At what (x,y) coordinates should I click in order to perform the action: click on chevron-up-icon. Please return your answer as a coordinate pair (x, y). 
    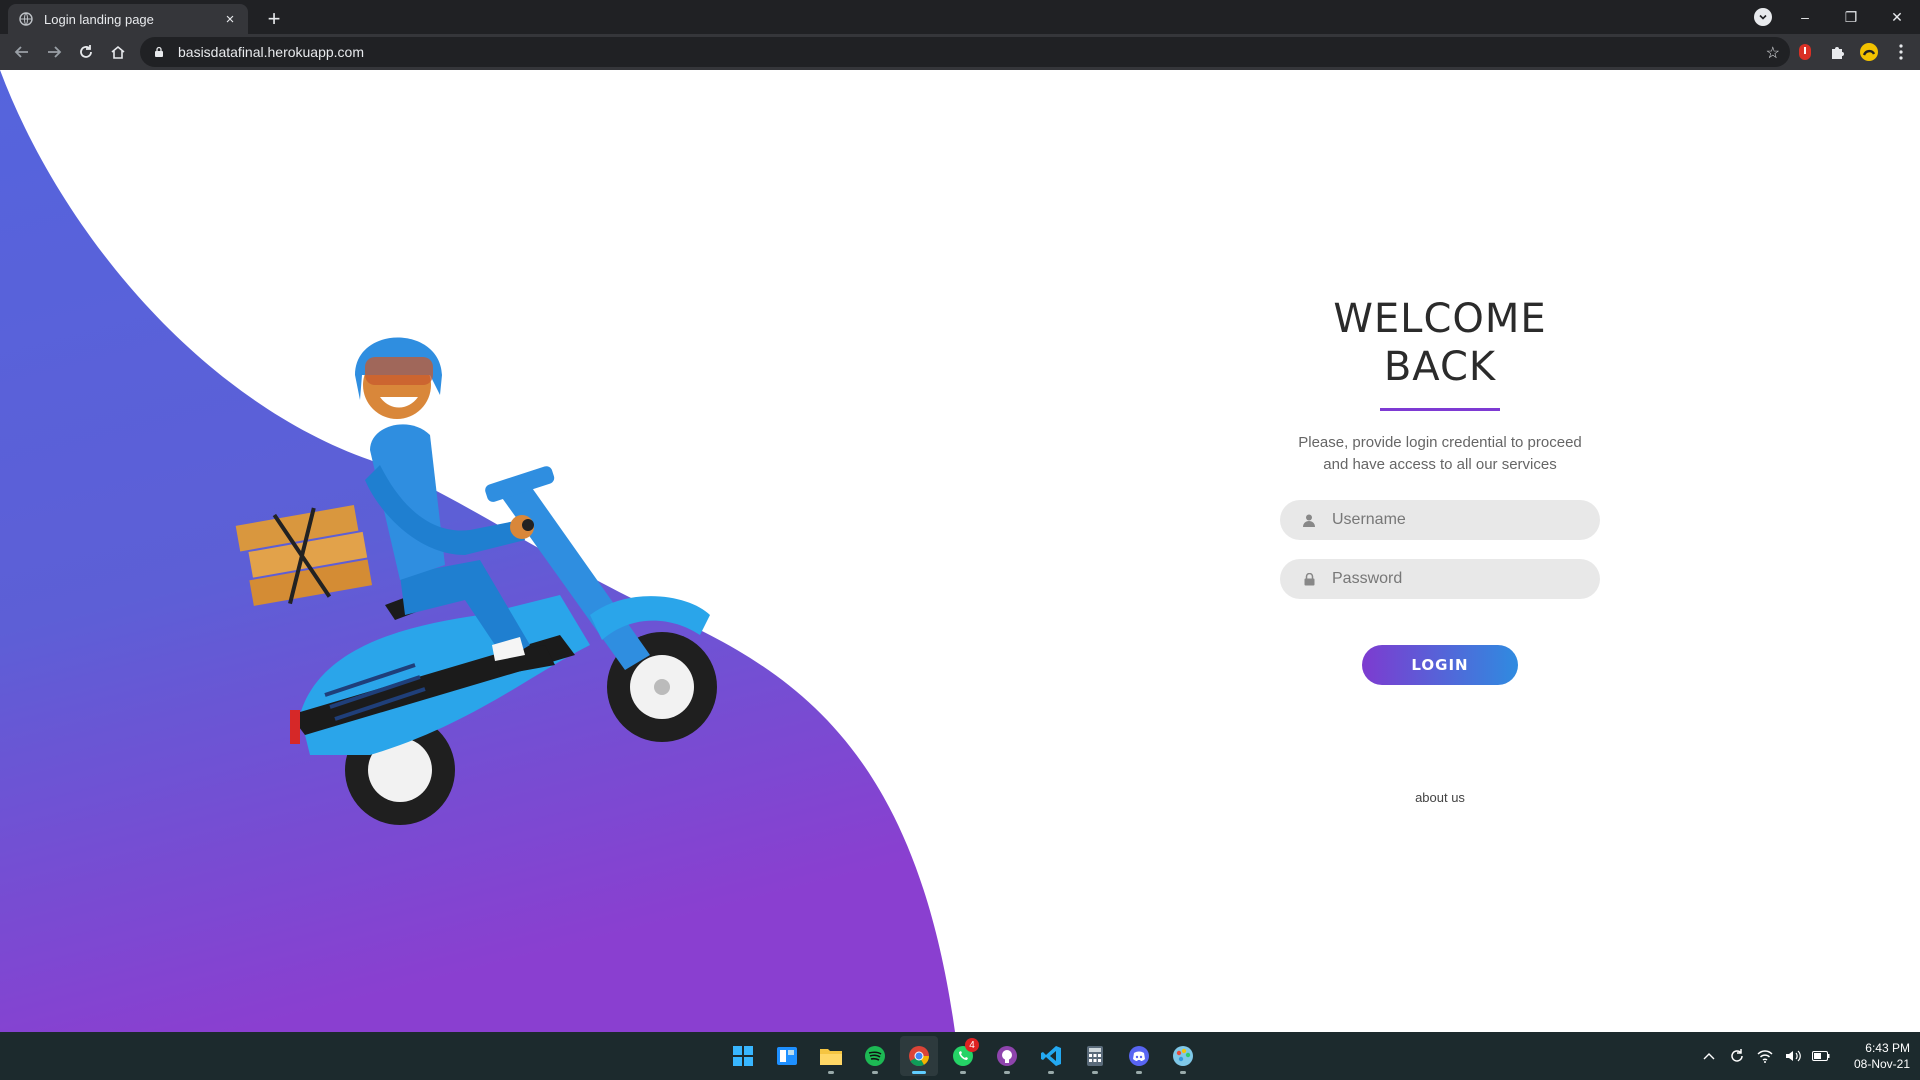
    Looking at the image, I should click on (1709, 1056).